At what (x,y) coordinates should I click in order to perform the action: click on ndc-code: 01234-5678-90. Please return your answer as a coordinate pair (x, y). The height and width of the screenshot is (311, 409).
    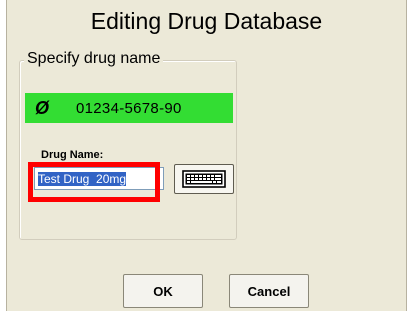
    Looking at the image, I should click on (129, 108).